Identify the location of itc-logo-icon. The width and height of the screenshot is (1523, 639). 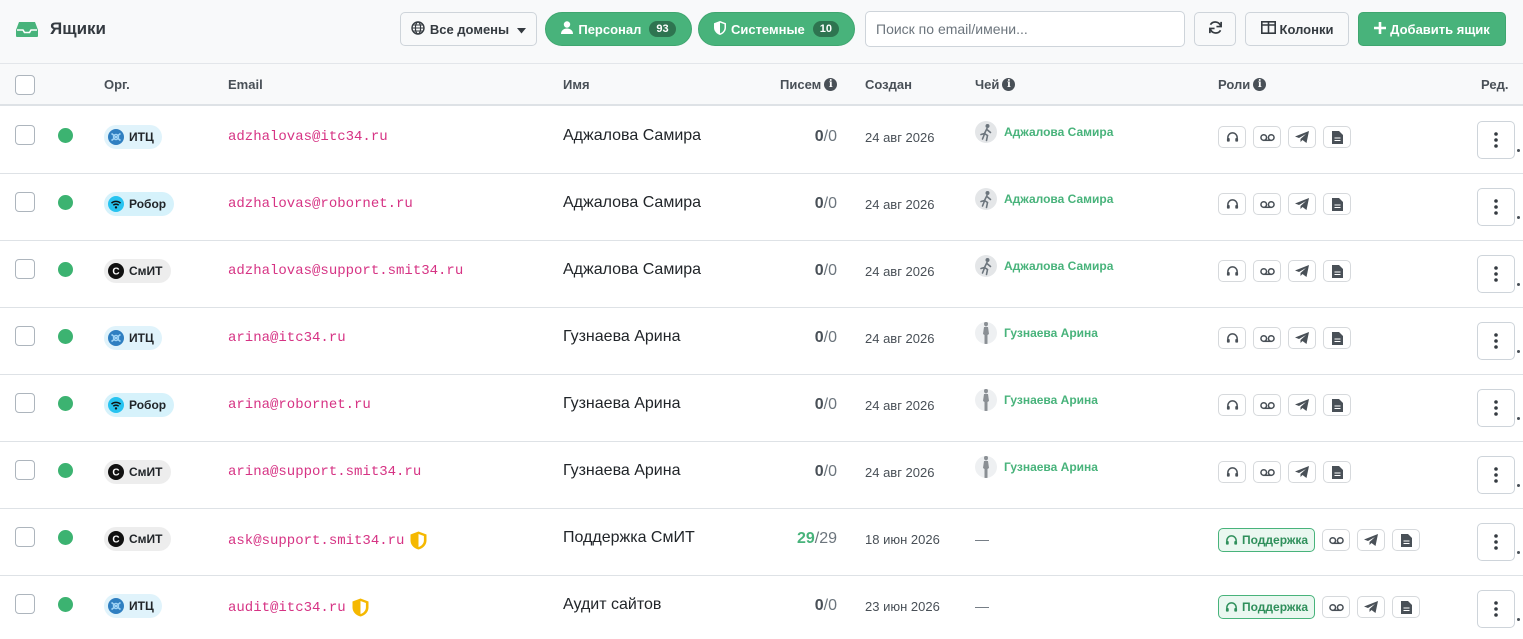
(116, 137).